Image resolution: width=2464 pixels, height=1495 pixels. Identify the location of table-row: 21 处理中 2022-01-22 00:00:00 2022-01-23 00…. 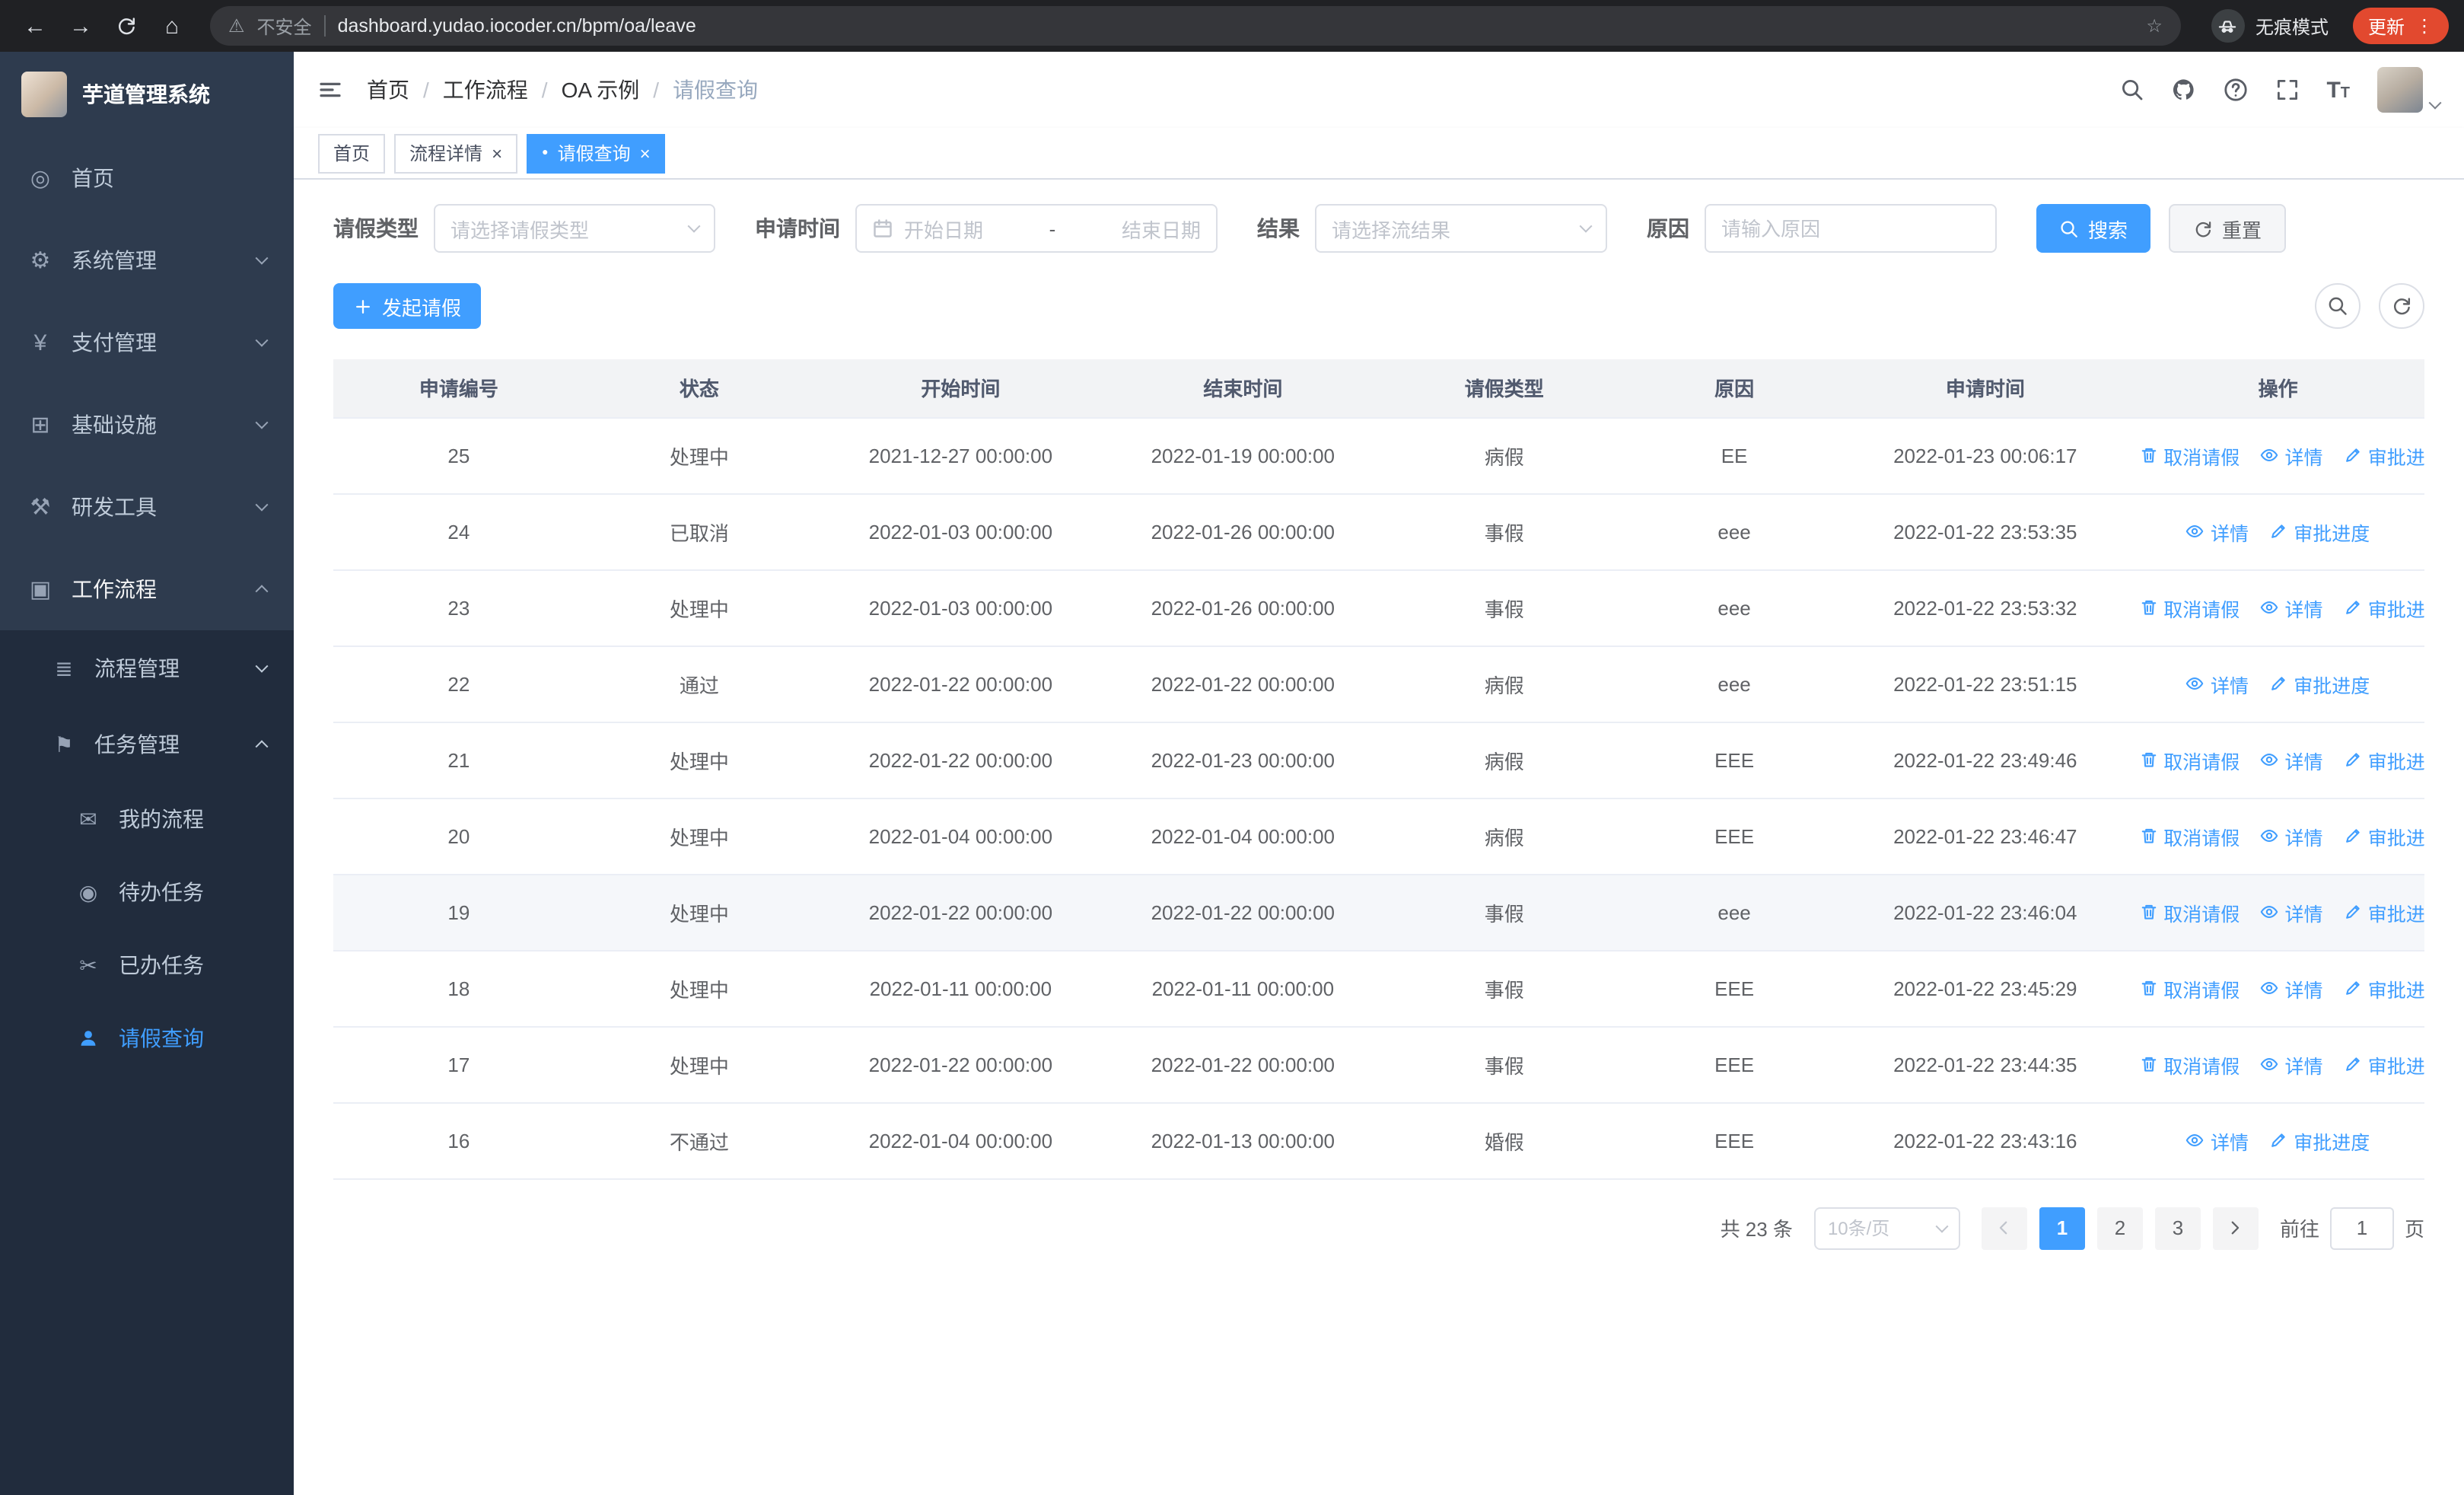
(1378, 760).